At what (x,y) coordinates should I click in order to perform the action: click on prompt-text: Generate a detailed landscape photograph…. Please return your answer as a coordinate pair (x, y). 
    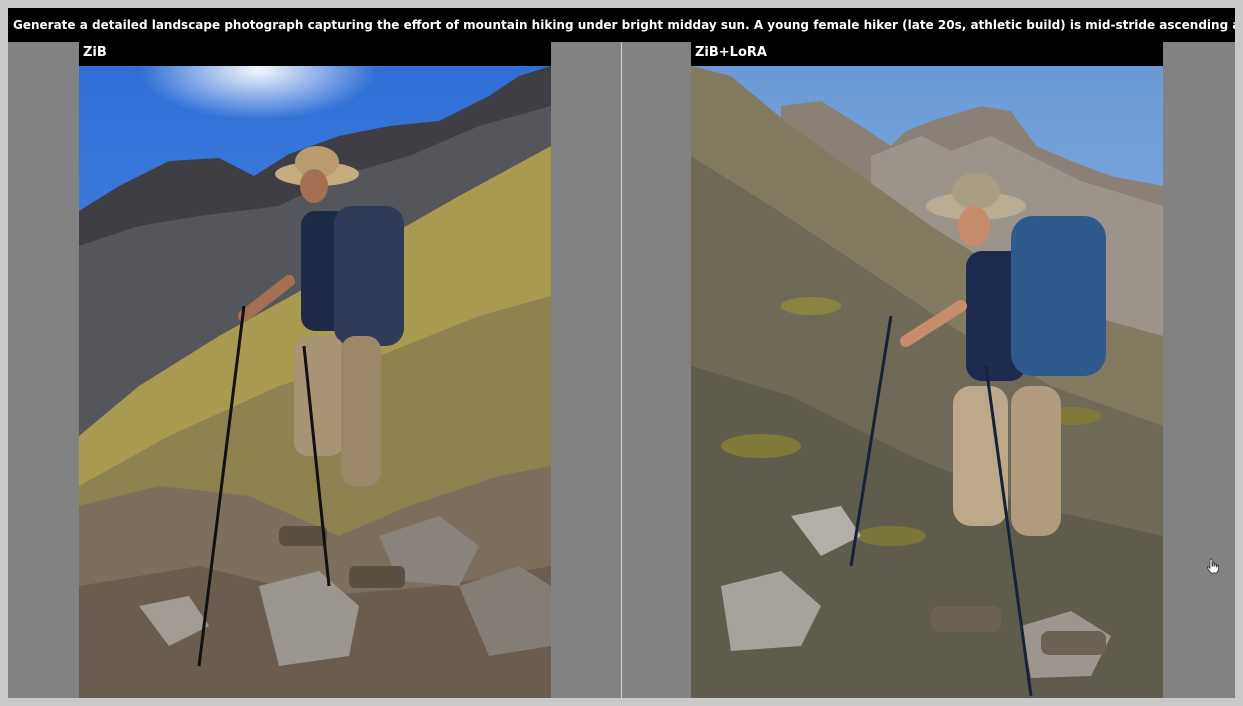
    Looking at the image, I should click on (621, 25).